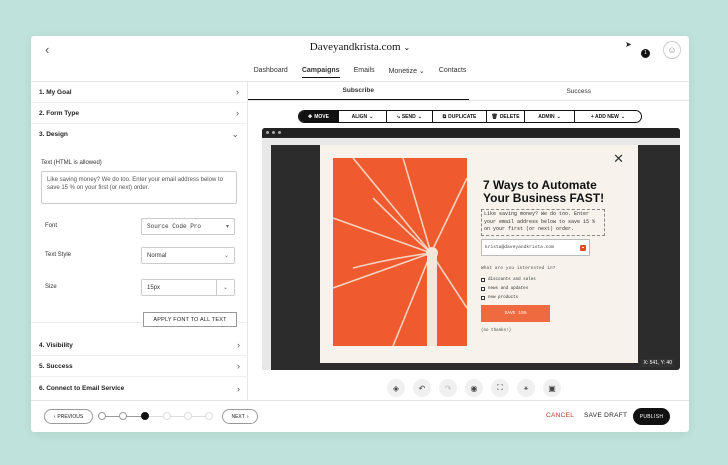  I want to click on nav-campaigns: Campaigns, so click(320, 72).